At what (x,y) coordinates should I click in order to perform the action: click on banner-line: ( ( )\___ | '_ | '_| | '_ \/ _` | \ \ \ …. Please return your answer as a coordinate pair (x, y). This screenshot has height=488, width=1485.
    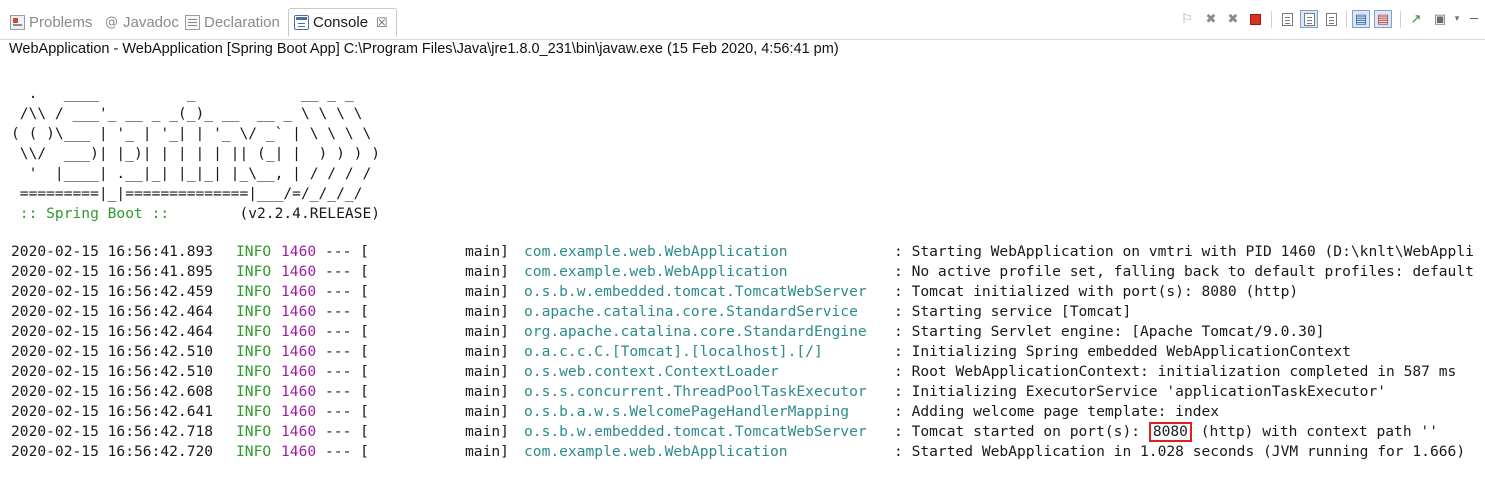
    Looking at the image, I should click on (191, 133).